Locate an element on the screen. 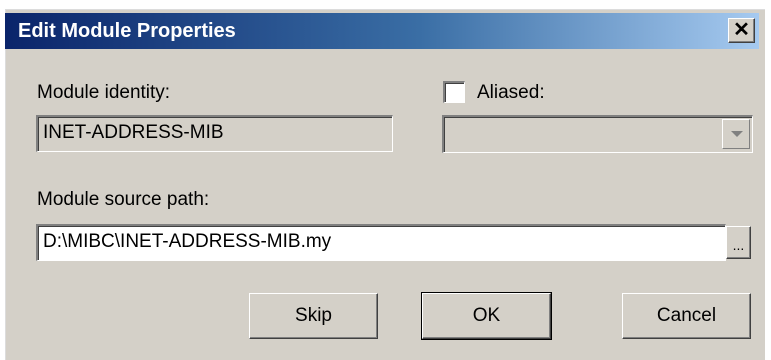 This screenshot has width=771, height=360. close-icon: ✕ is located at coordinates (741, 30).